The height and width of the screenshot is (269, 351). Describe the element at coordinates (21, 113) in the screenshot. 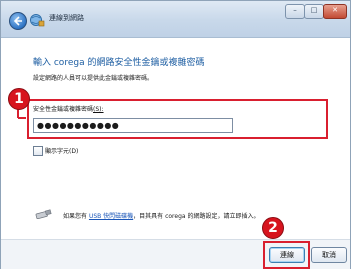

I see `callout-lines` at that location.